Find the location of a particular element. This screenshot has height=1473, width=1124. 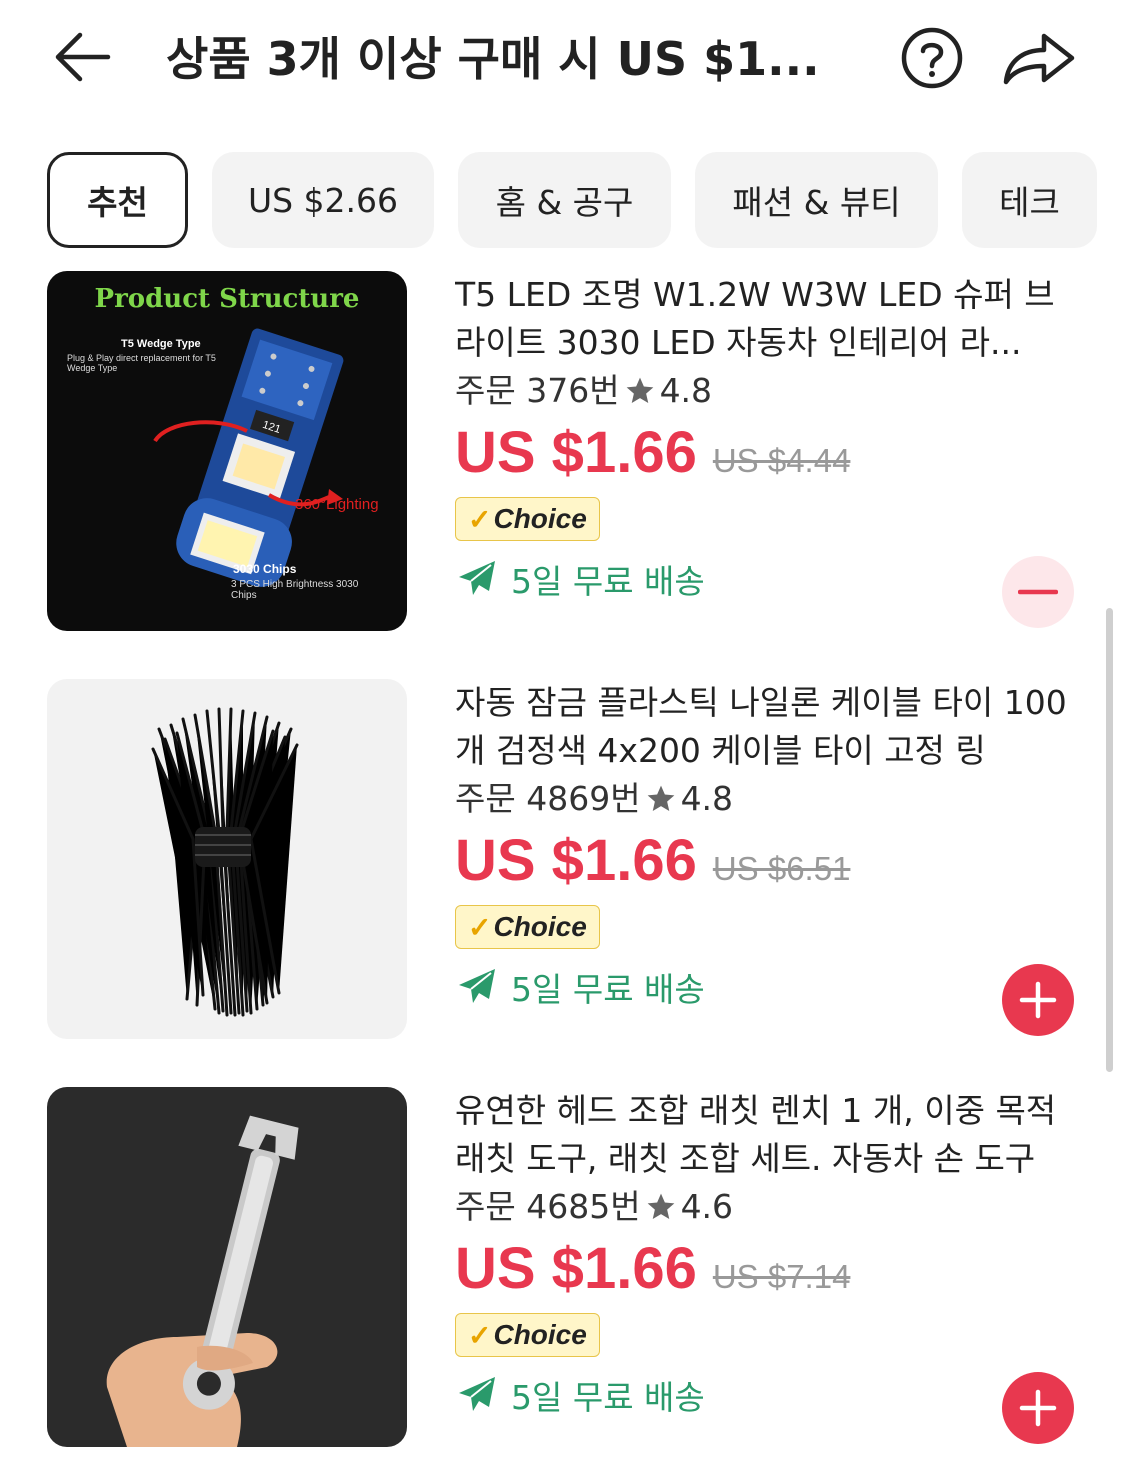

image-label-chips: 3030 Chips is located at coordinates (265, 569).